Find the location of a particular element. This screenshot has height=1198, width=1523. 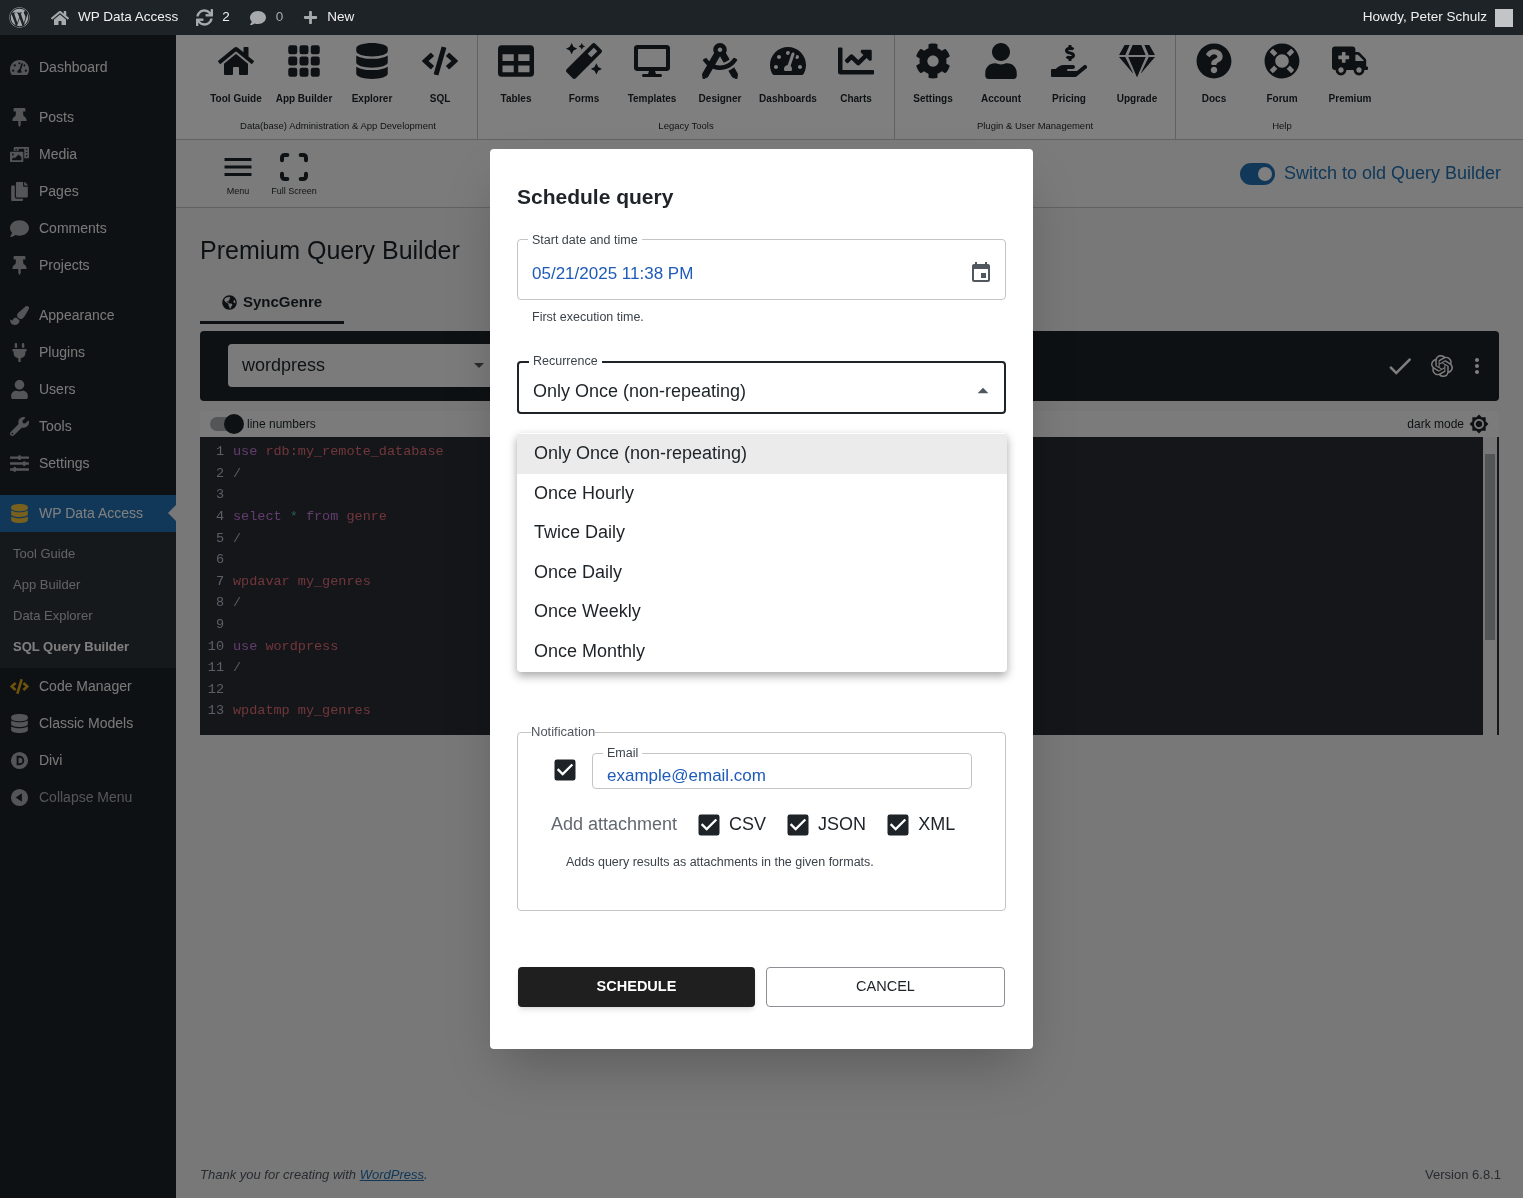

switch-label: Switch to old Query Builder is located at coordinates (1392, 173).